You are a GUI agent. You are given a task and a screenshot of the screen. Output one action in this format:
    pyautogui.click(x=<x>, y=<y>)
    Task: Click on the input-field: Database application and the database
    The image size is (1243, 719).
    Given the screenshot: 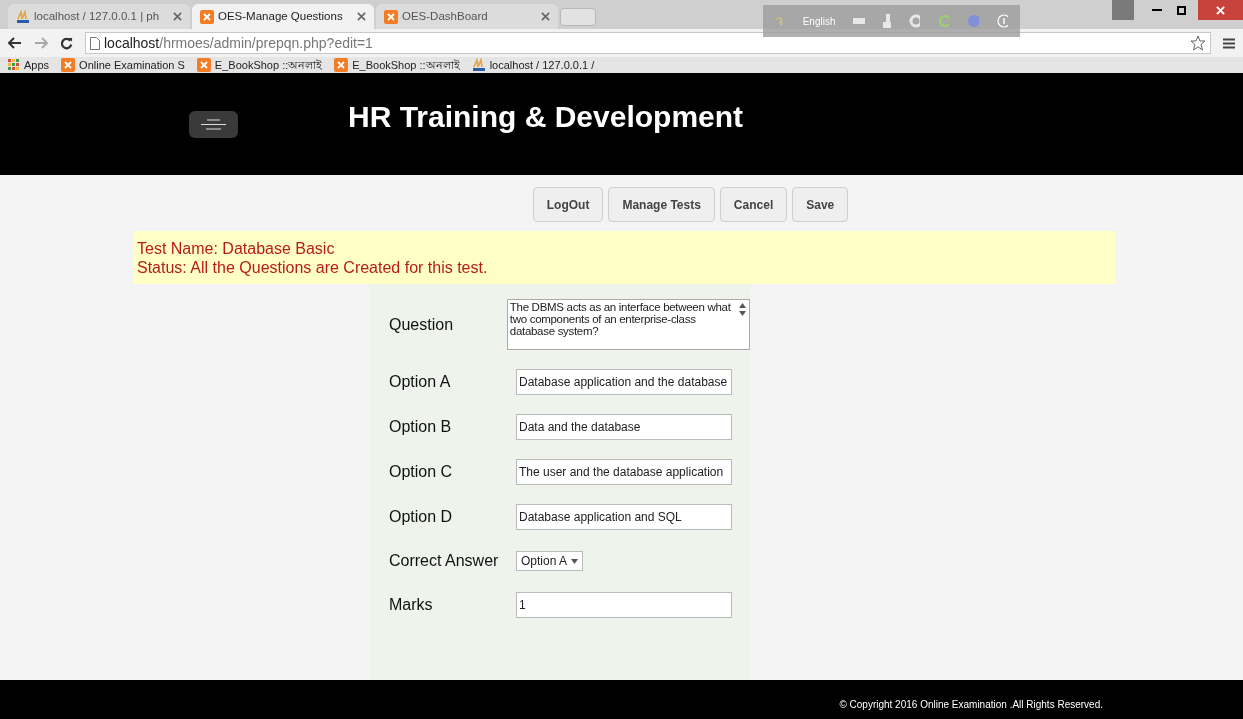 What is the action you would take?
    pyautogui.click(x=624, y=382)
    